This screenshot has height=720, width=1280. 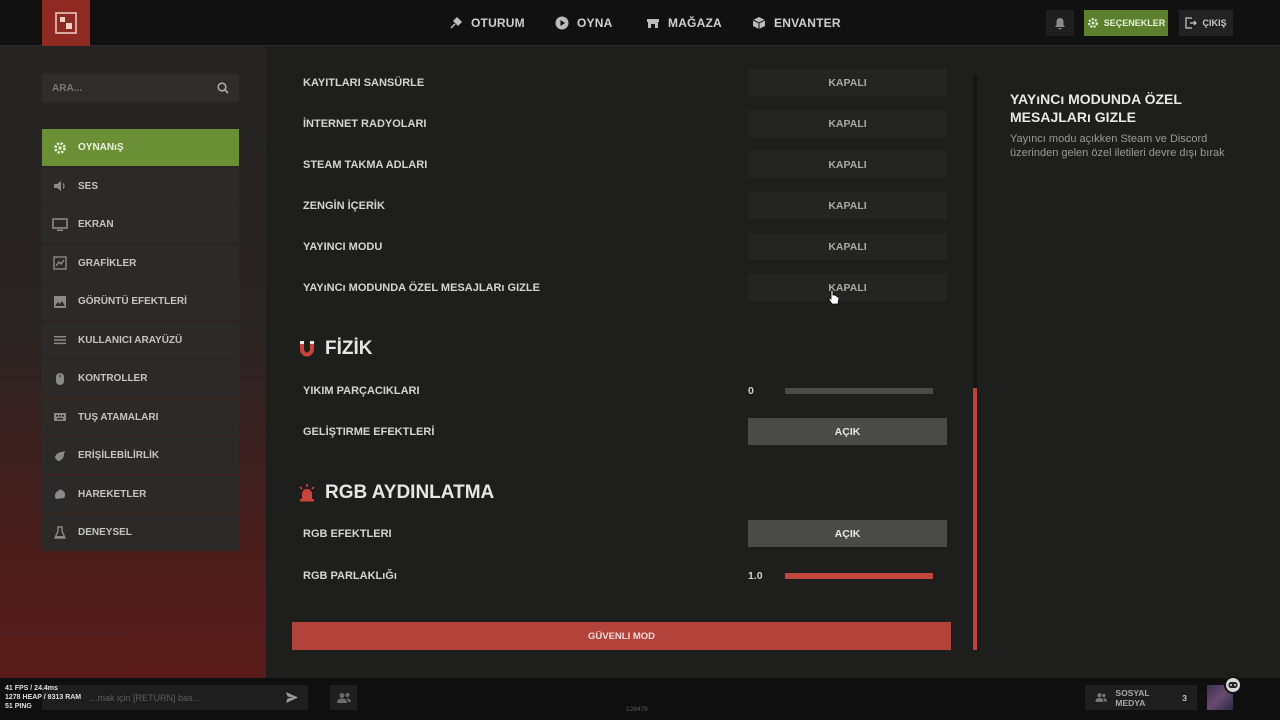 I want to click on brightness-slider, so click(x=859, y=575).